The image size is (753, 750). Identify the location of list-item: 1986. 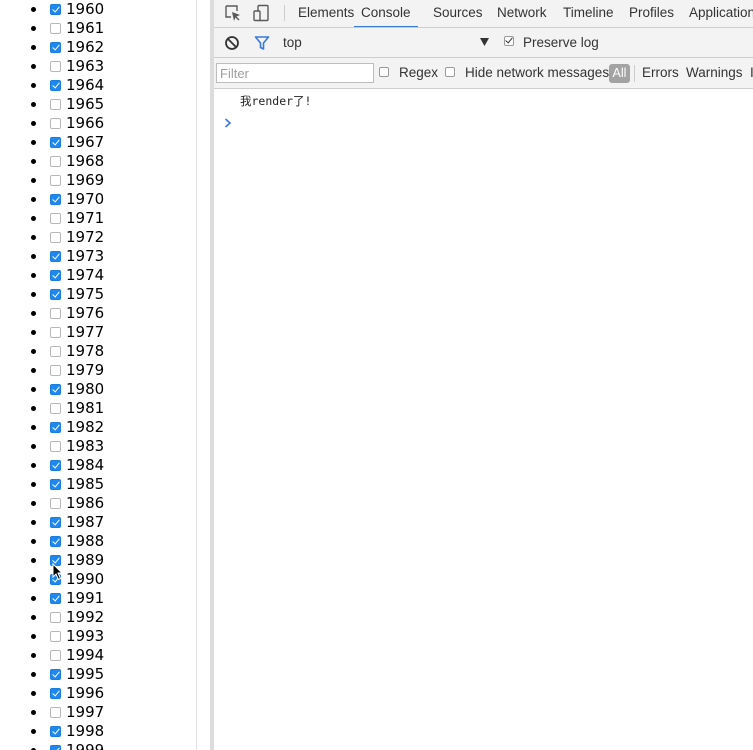
(98, 503).